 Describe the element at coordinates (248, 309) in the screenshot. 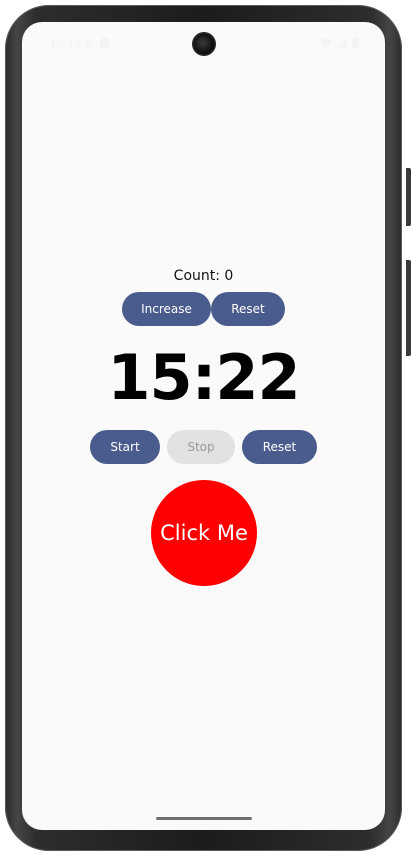

I see `counter-reset-button: Reset` at that location.